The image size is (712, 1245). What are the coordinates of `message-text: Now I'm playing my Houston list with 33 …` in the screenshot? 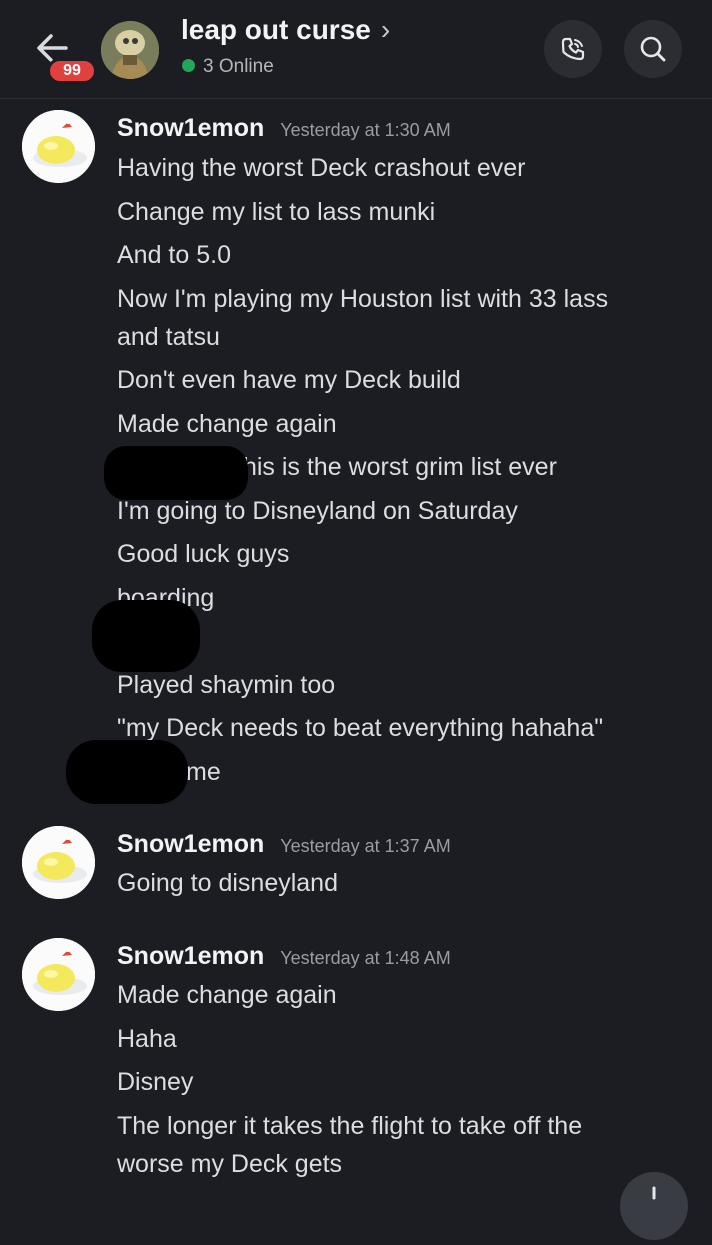 It's located at (363, 299).